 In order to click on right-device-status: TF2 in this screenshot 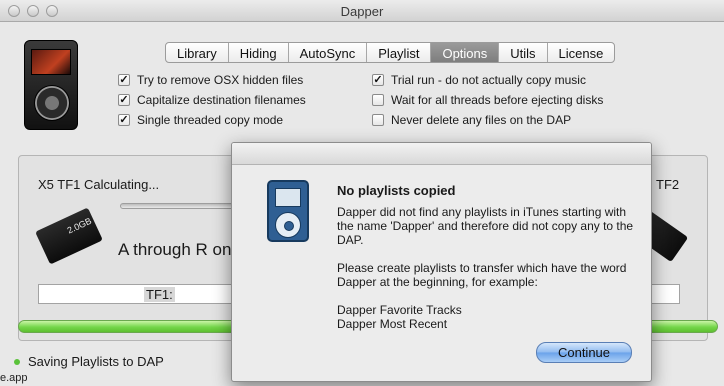, I will do `click(668, 184)`.